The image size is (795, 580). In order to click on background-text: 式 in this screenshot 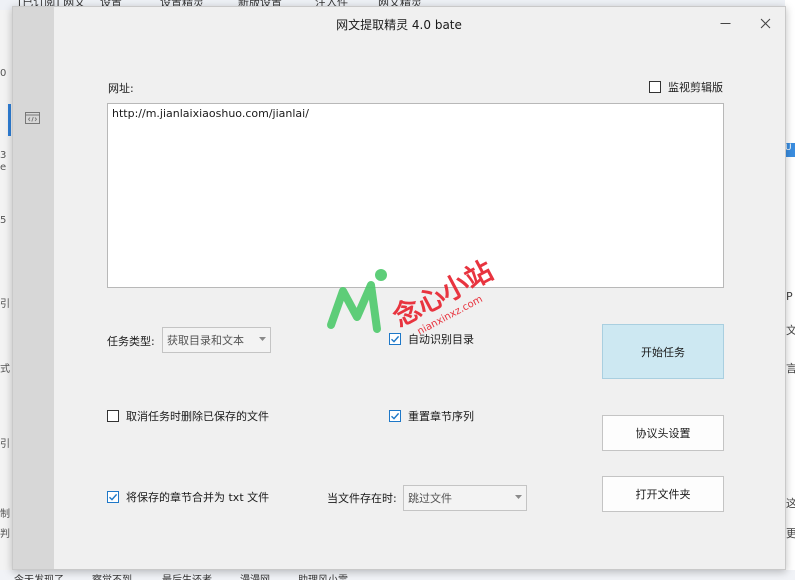, I will do `click(5, 369)`.